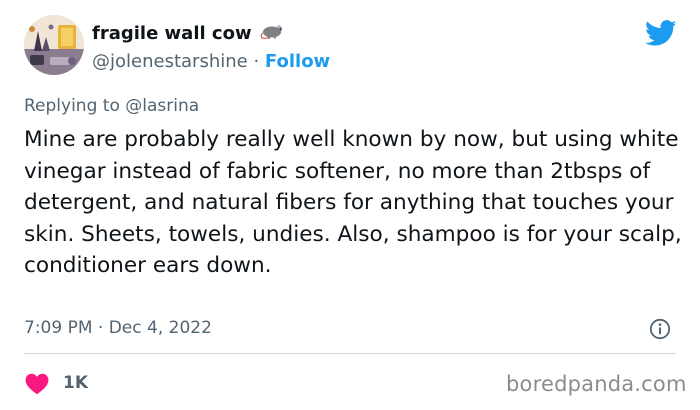 Image resolution: width=700 pixels, height=410 pixels. I want to click on author-name-row: fragile wall cow, so click(189, 33).